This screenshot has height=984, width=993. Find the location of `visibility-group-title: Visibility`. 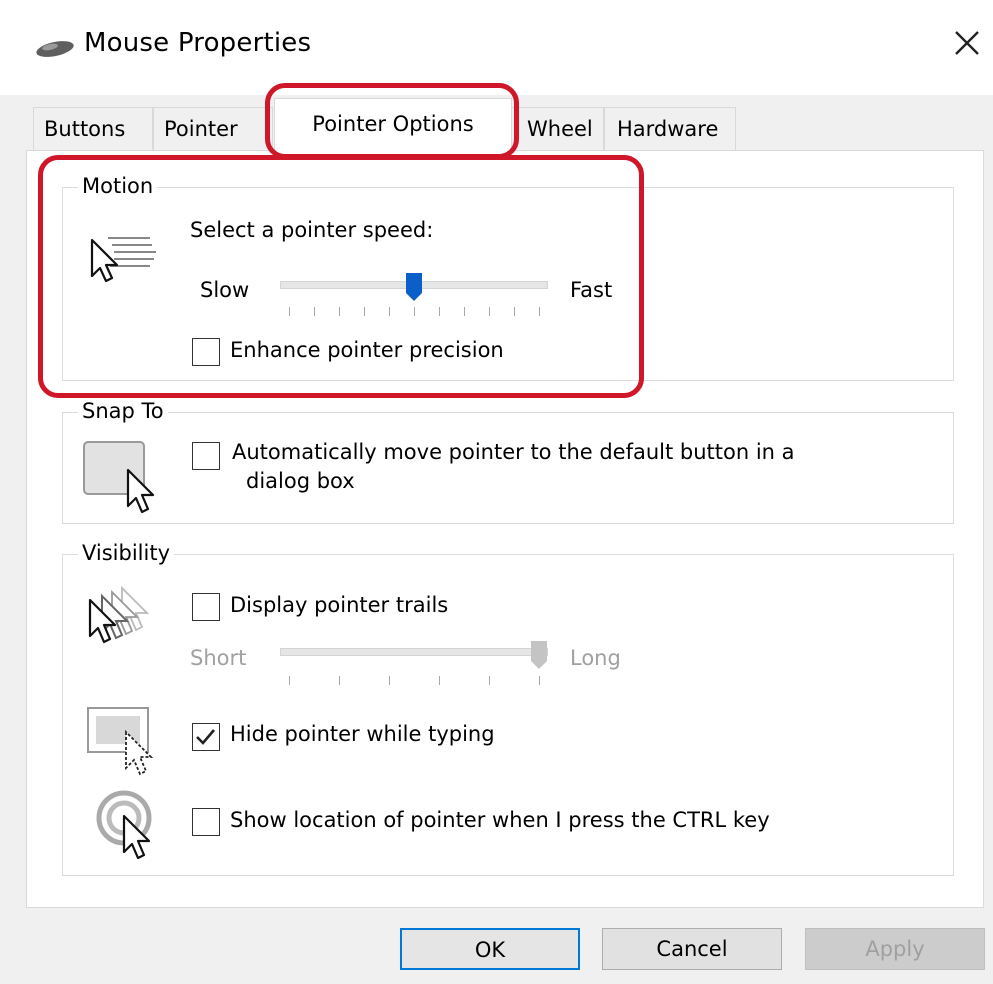

visibility-group-title: Visibility is located at coordinates (126, 553).